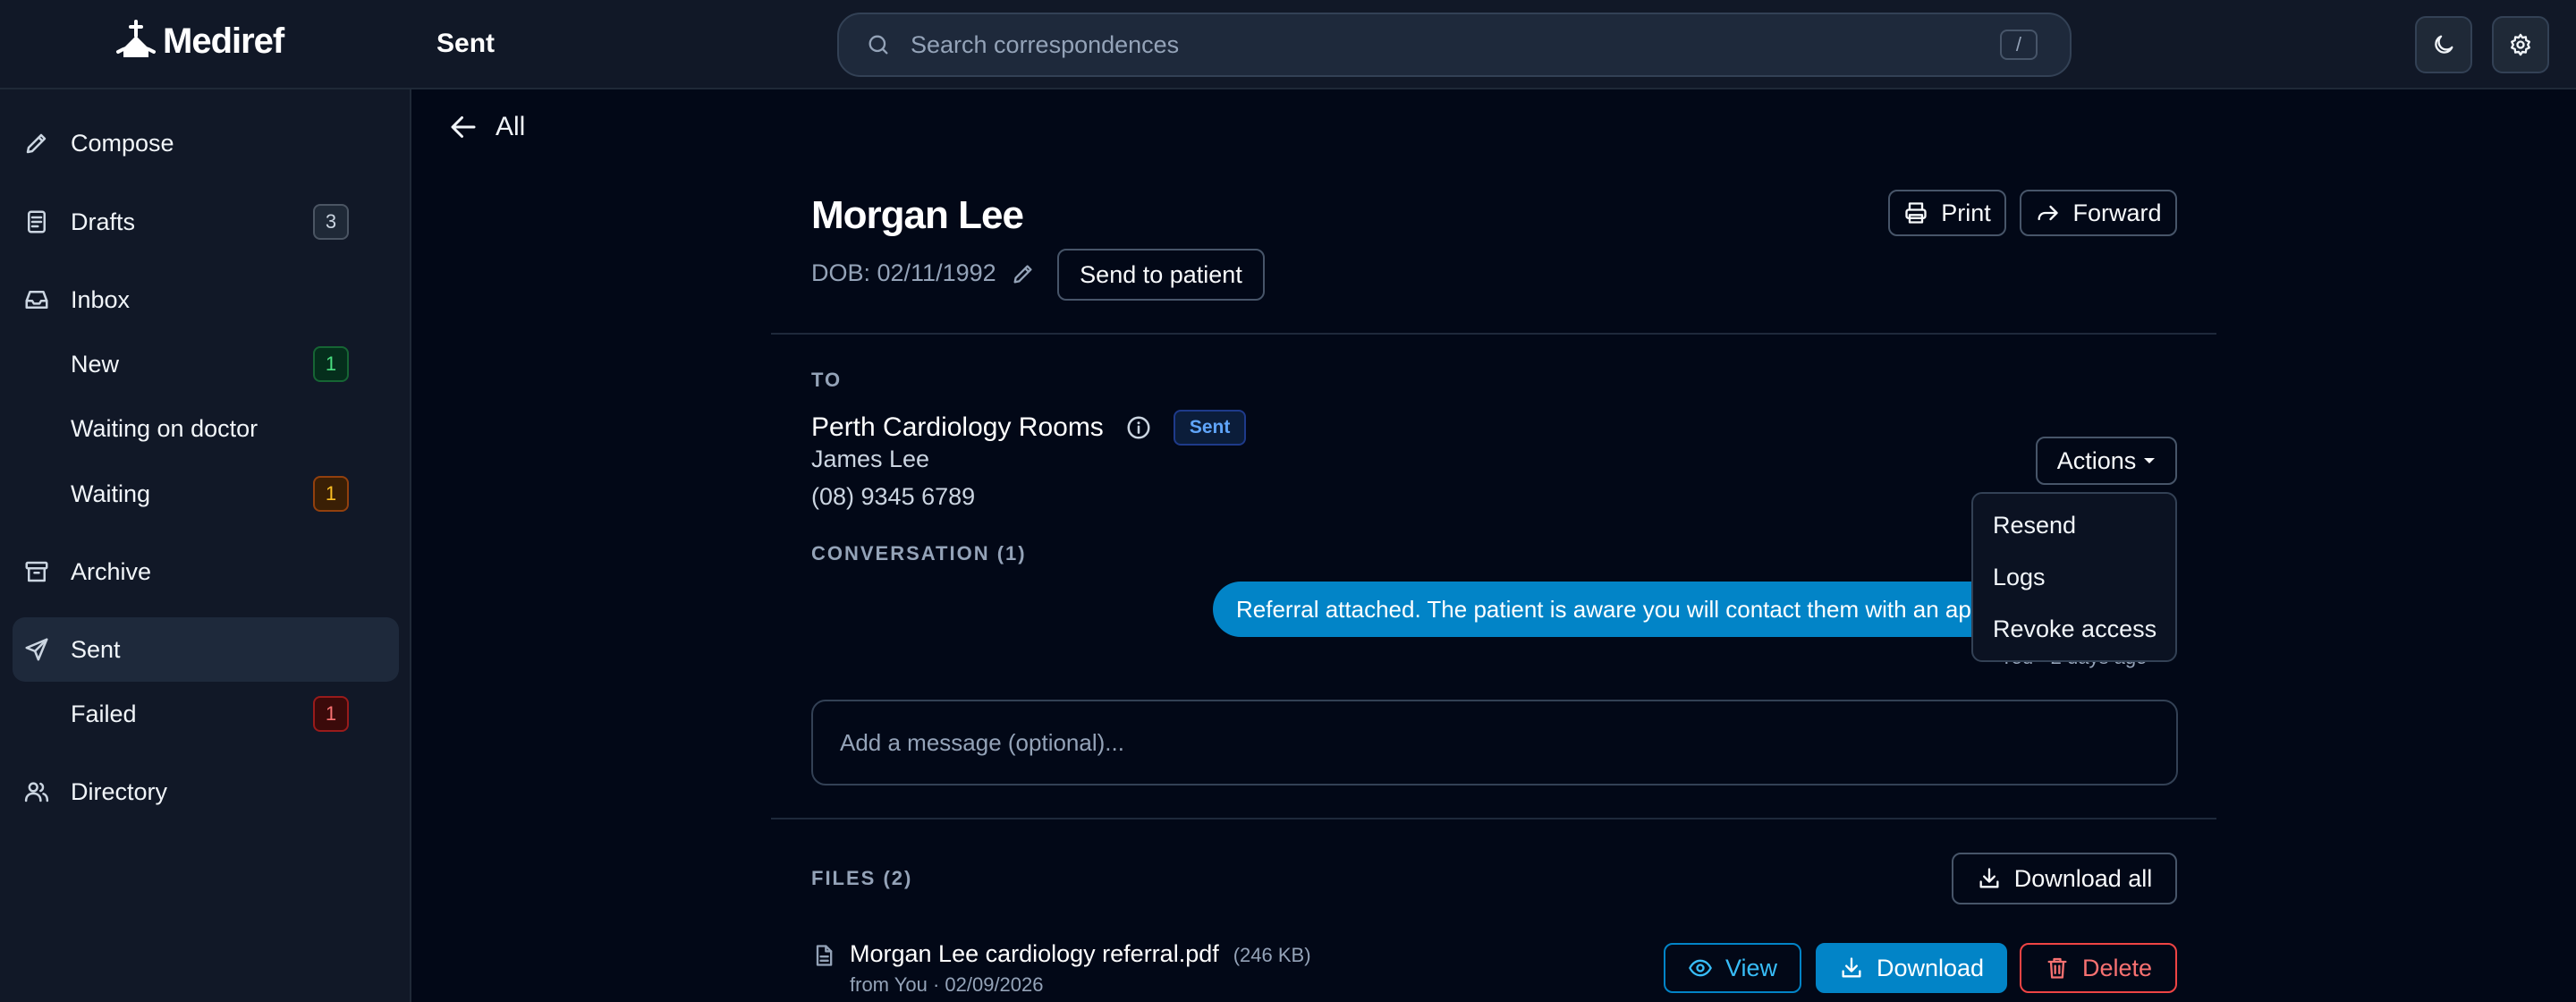  I want to click on status-badge: Sent, so click(1210, 428).